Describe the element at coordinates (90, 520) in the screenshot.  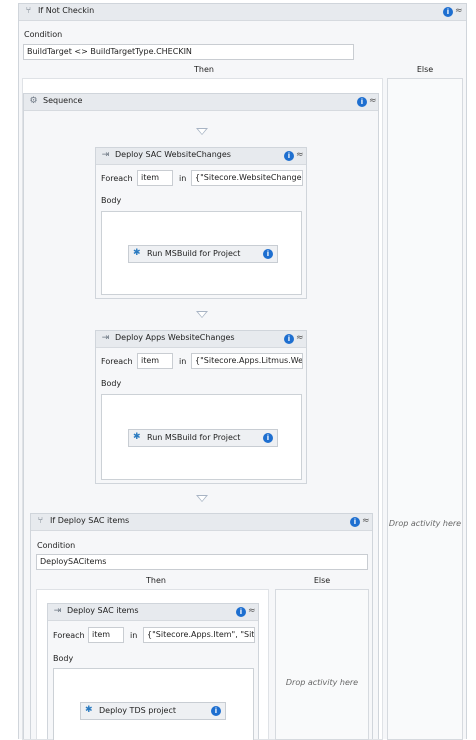
I see `if-deploy-sac-items-title: If Deploy SAC items` at that location.